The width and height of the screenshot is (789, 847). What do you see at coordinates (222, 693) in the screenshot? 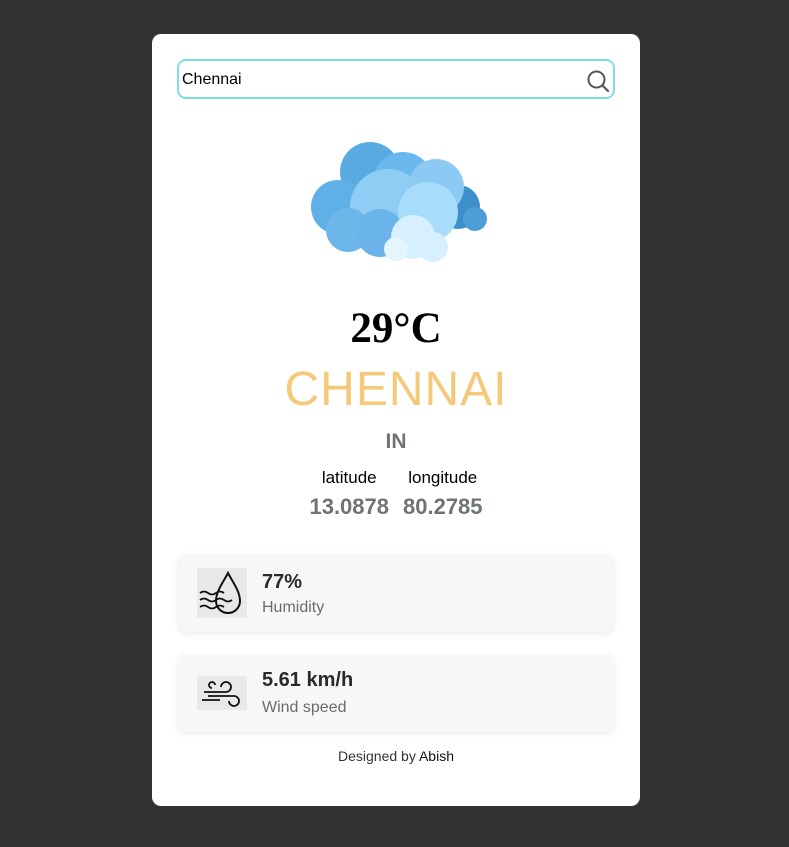
I see `wind-icon` at bounding box center [222, 693].